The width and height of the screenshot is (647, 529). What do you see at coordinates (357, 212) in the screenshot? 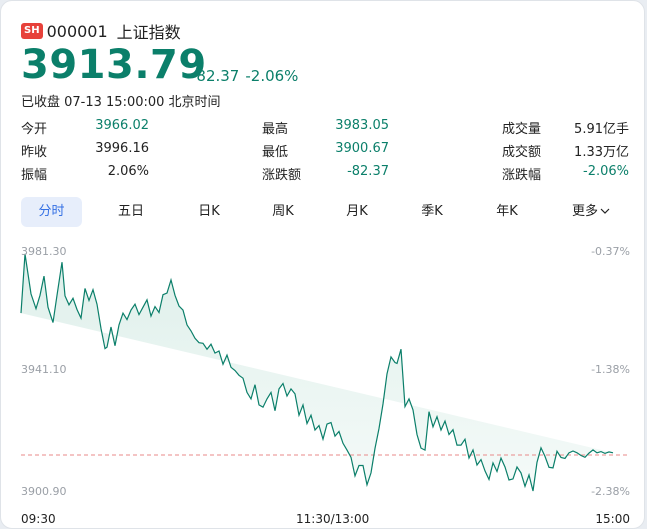
I see `tab-monthly-k: 月K` at bounding box center [357, 212].